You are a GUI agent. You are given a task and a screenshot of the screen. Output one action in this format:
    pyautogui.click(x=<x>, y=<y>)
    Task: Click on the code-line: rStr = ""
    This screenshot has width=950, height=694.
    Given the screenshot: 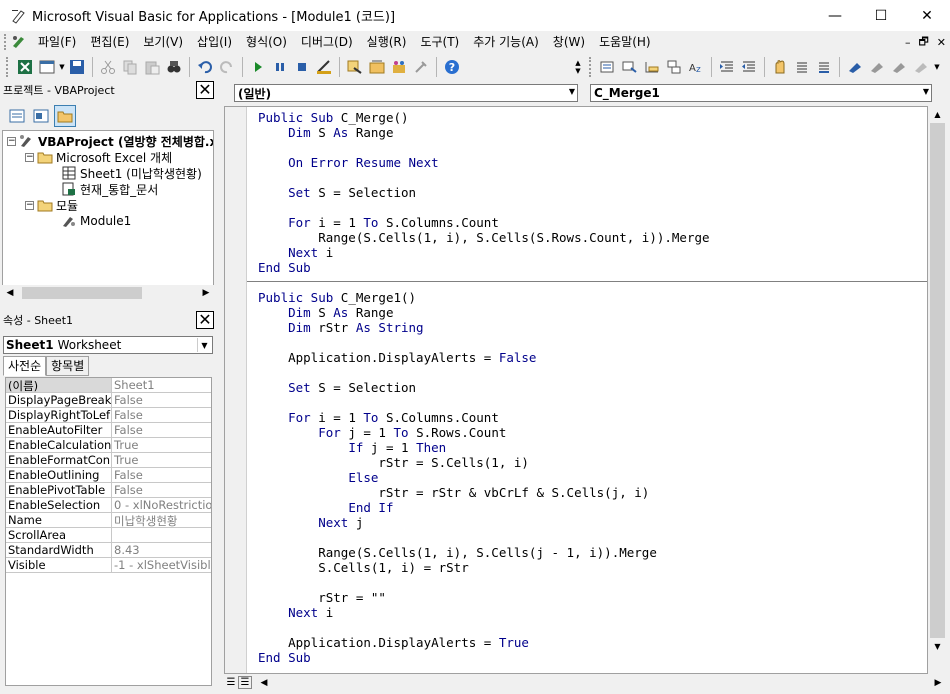 What is the action you would take?
    pyautogui.click(x=484, y=597)
    